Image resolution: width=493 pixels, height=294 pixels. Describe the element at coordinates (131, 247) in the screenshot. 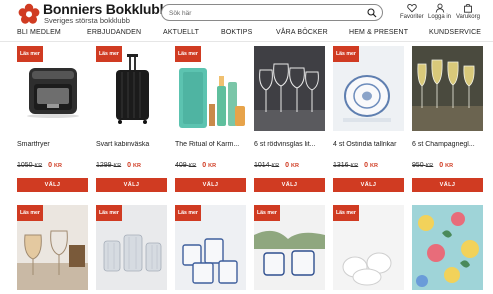

I see `product-image-glassware: Läs mer` at that location.